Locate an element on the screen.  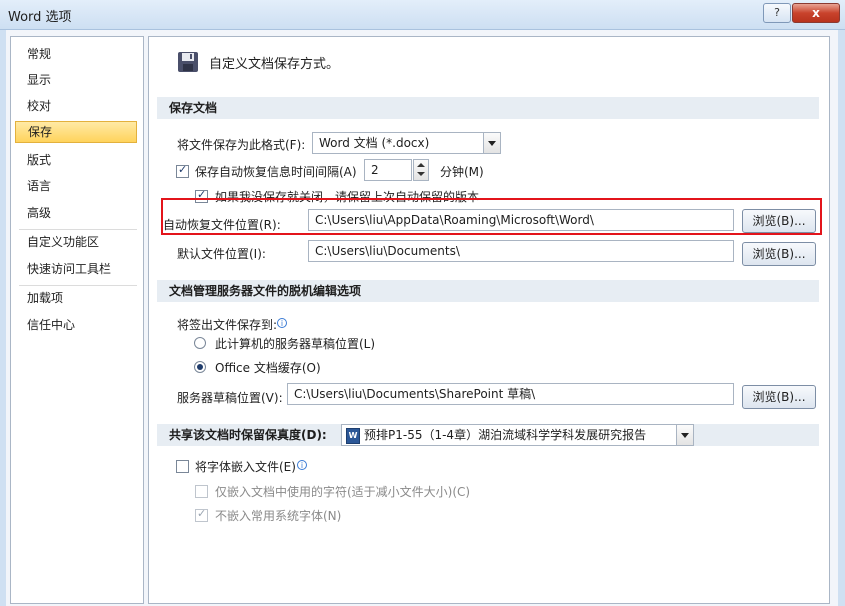
help-button: ? is located at coordinates (777, 13).